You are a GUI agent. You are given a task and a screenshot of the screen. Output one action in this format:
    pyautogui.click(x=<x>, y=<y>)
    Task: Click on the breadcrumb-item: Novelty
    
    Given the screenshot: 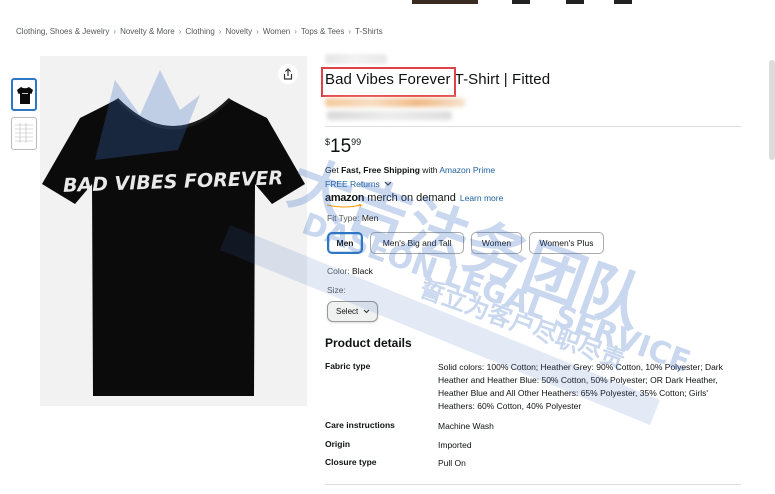 What is the action you would take?
    pyautogui.click(x=238, y=31)
    